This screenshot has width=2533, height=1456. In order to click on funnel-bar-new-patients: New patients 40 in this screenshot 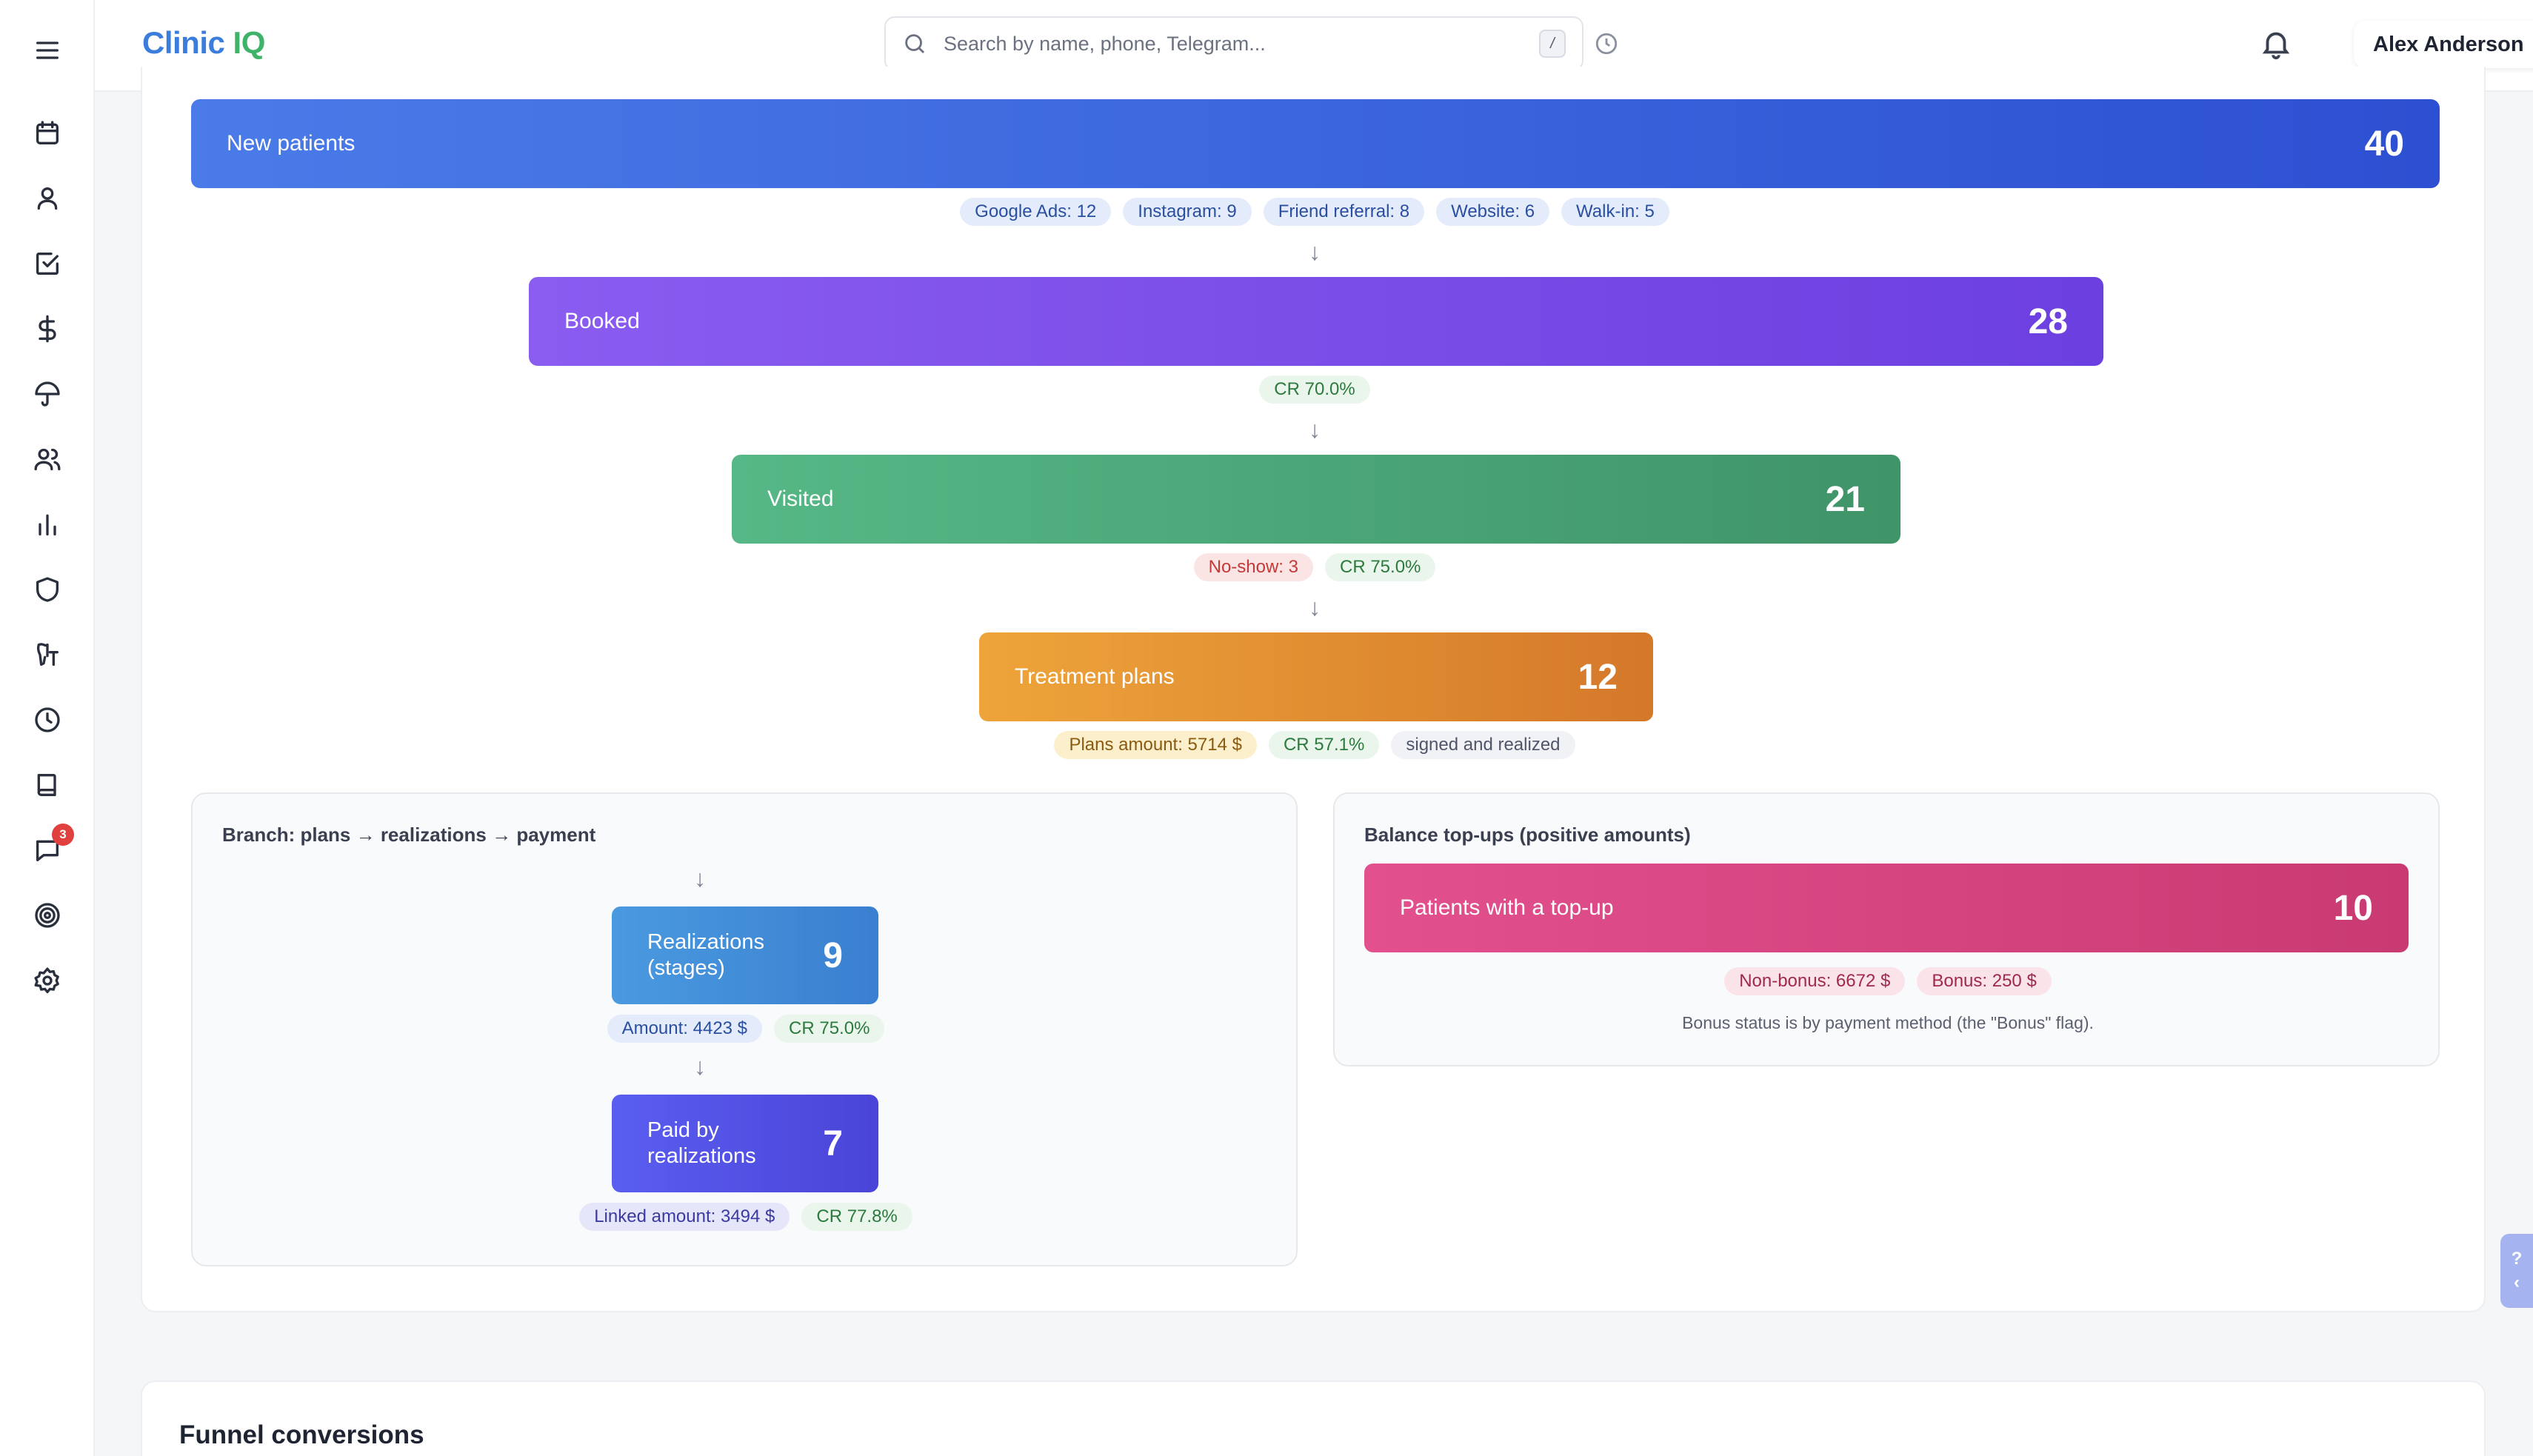, I will do `click(1315, 143)`.